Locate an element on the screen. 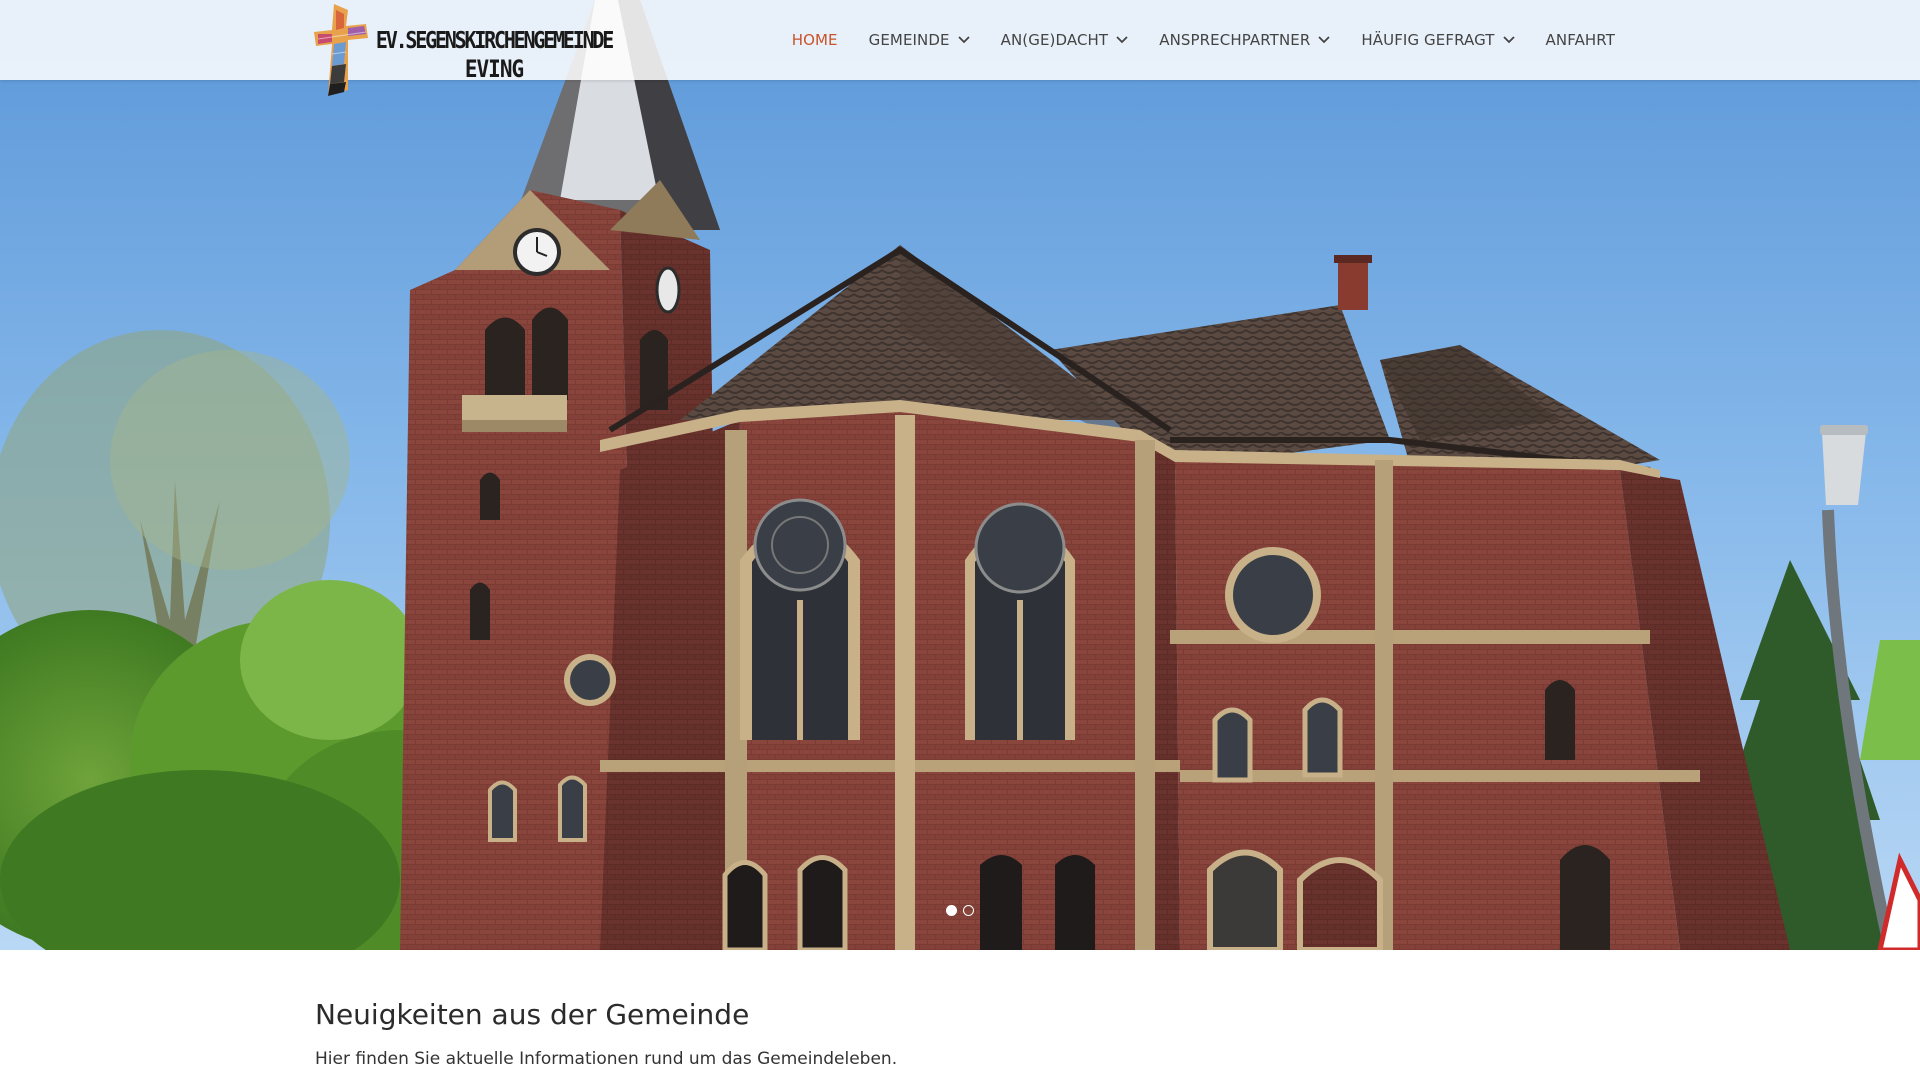 This screenshot has width=1920, height=1080. nav-item-angedacht: AN(GE)DACHT is located at coordinates (1065, 40).